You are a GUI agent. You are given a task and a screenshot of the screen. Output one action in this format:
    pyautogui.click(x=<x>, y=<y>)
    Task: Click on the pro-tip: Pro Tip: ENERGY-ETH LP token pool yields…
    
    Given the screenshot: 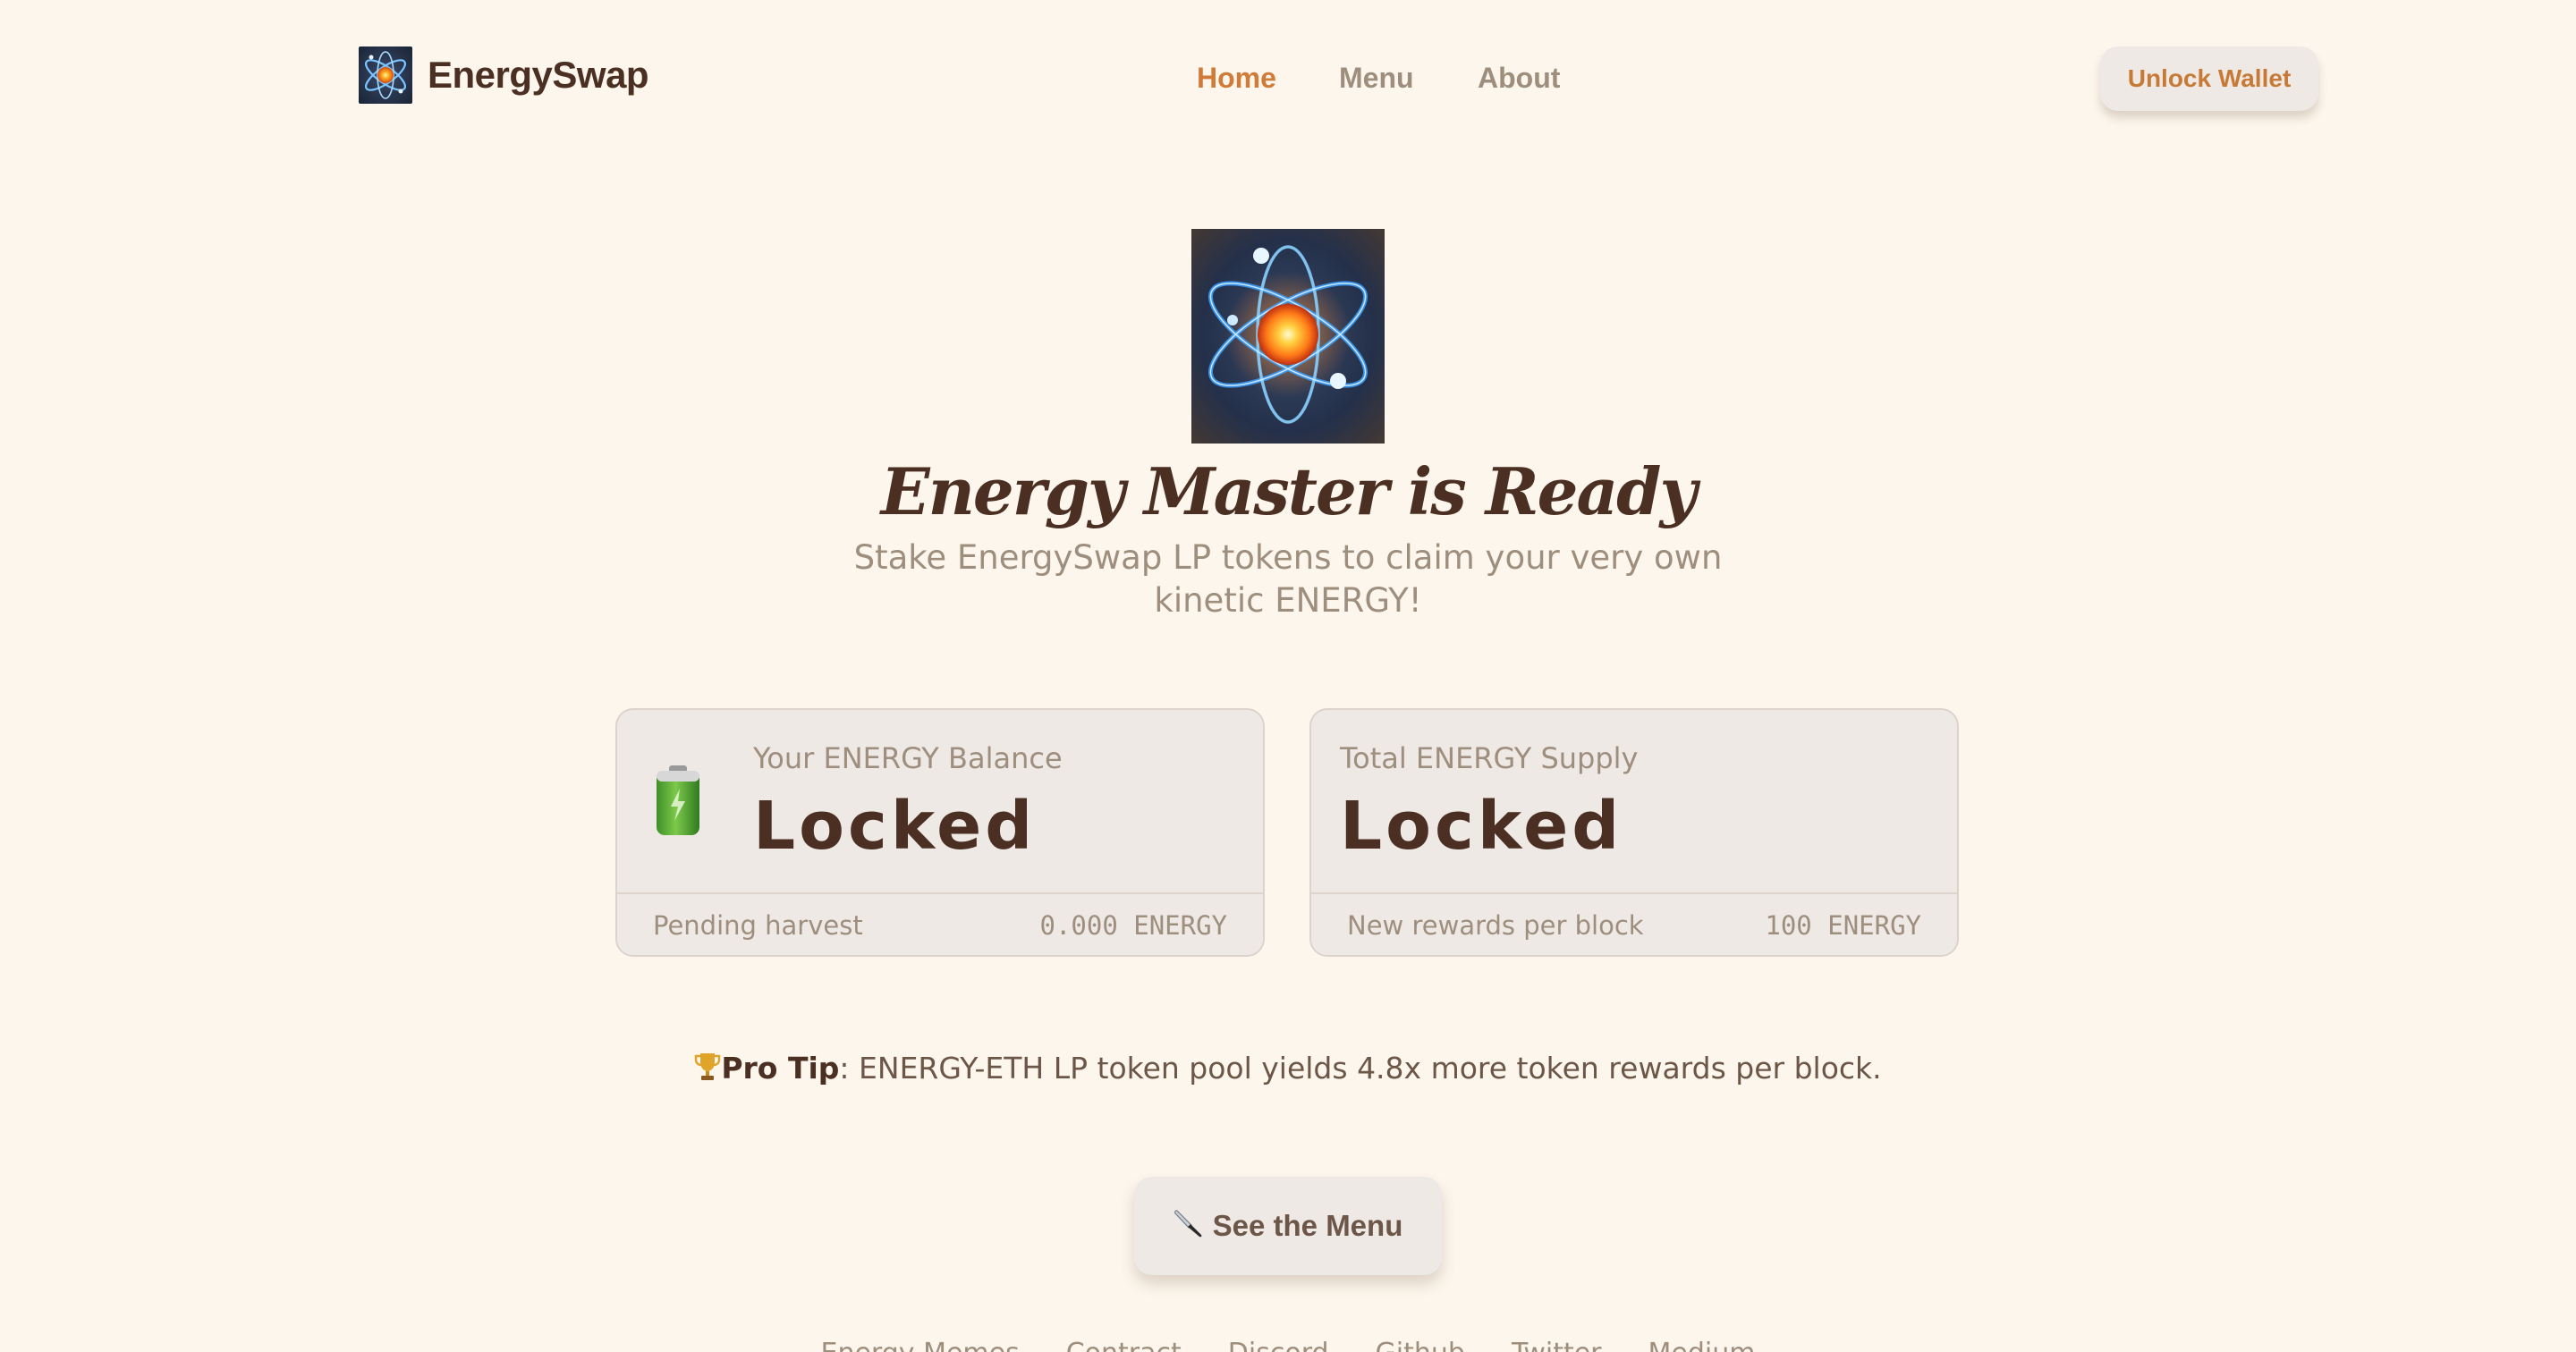 What is the action you would take?
    pyautogui.click(x=1288, y=1068)
    